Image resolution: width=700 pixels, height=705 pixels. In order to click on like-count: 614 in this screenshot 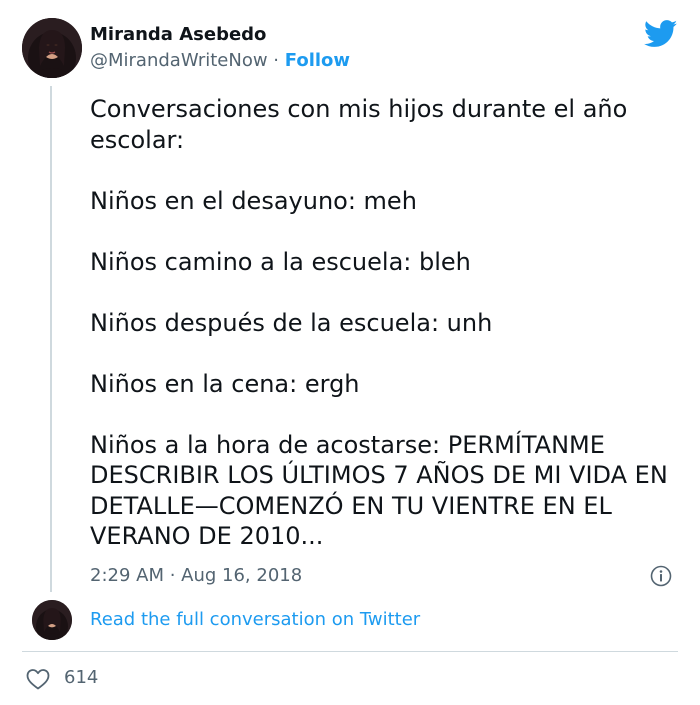, I will do `click(81, 677)`.